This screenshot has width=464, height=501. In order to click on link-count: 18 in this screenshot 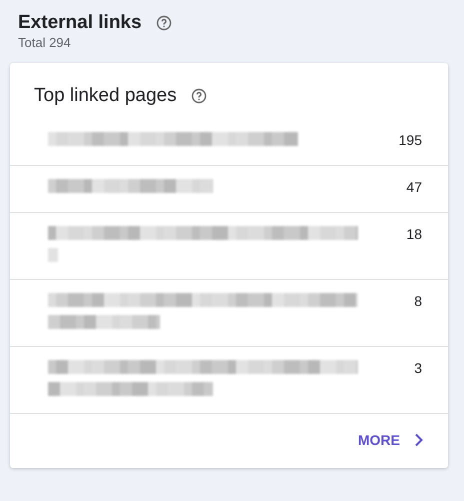, I will do `click(414, 234)`.